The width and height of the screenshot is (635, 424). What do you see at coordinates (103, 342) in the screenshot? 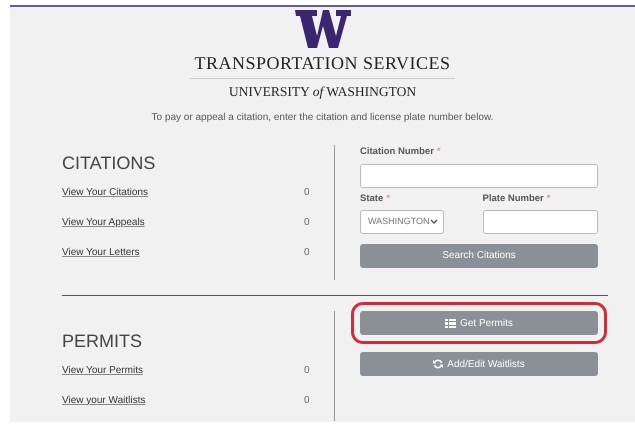
I see `section-heading: PERMITS` at bounding box center [103, 342].